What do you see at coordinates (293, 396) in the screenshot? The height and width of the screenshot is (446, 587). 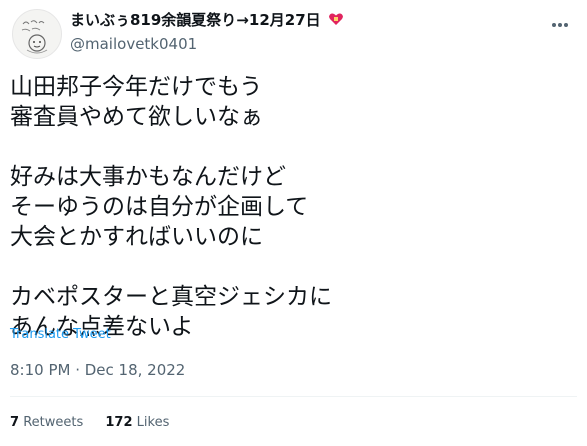 I see `divider` at bounding box center [293, 396].